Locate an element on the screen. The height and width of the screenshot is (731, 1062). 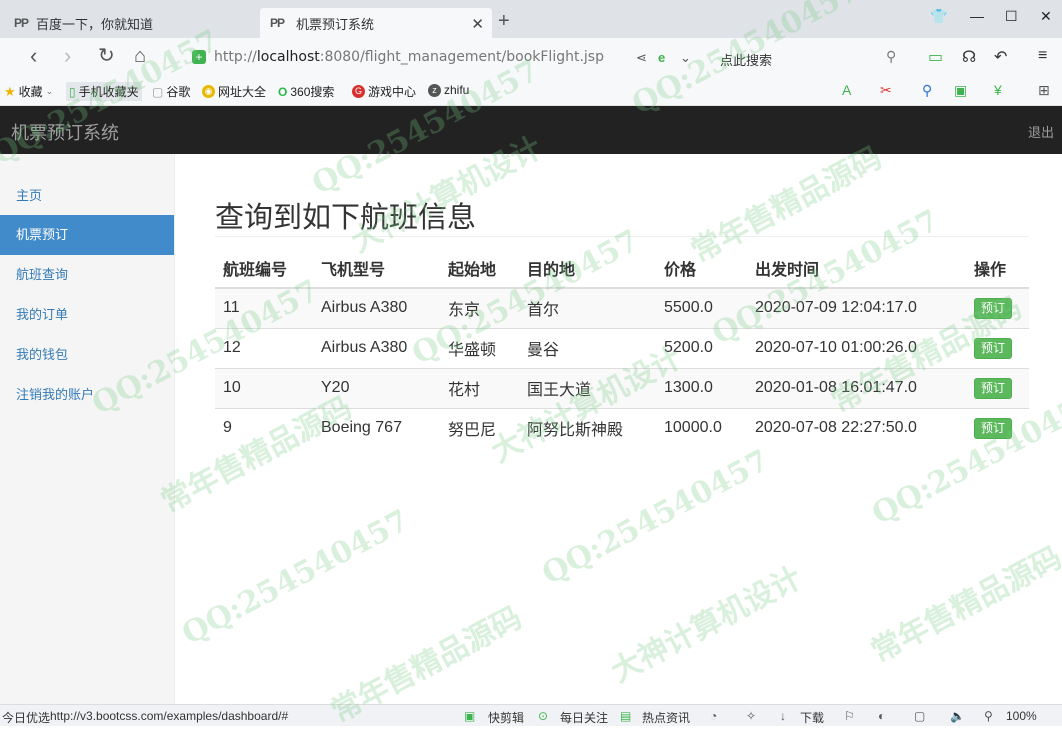
cell-flight-id: 10 is located at coordinates (264, 387).